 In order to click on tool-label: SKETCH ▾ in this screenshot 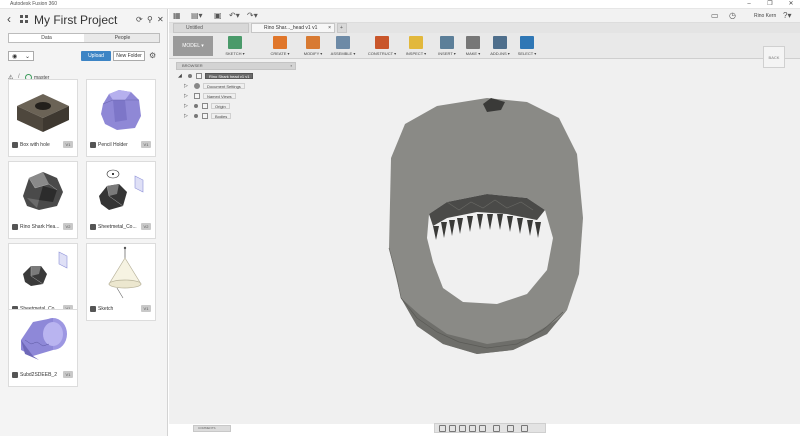, I will do `click(235, 53)`.